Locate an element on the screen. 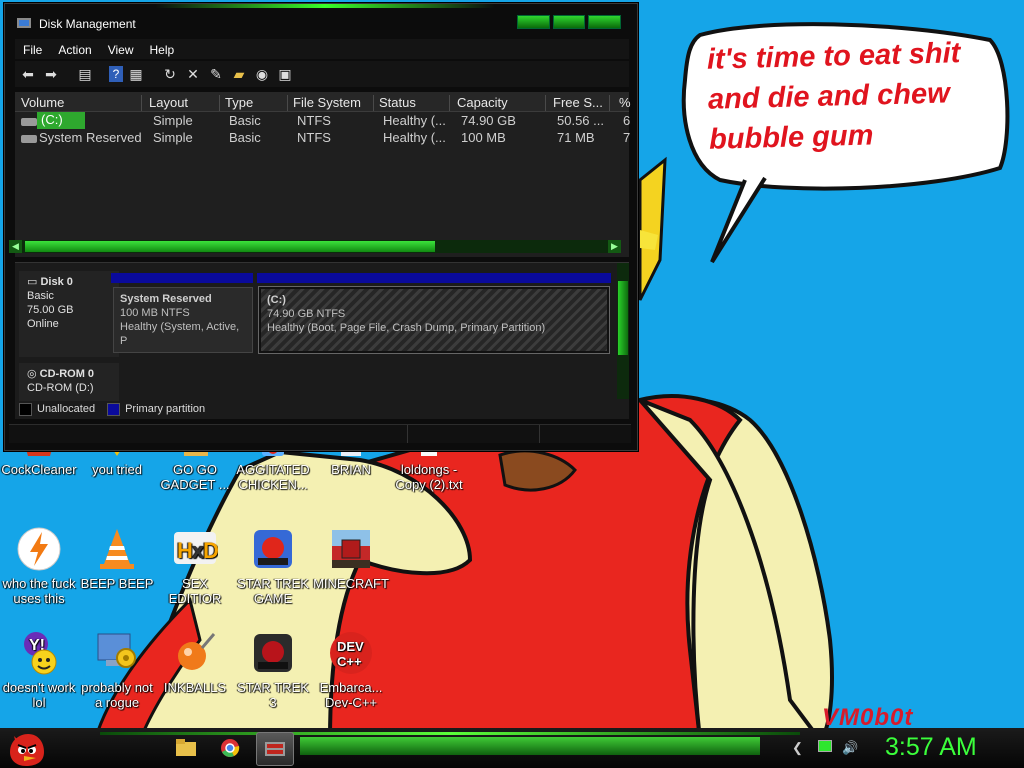 This screenshot has height=768, width=1024. forward-icon: ➡ is located at coordinates (51, 74).